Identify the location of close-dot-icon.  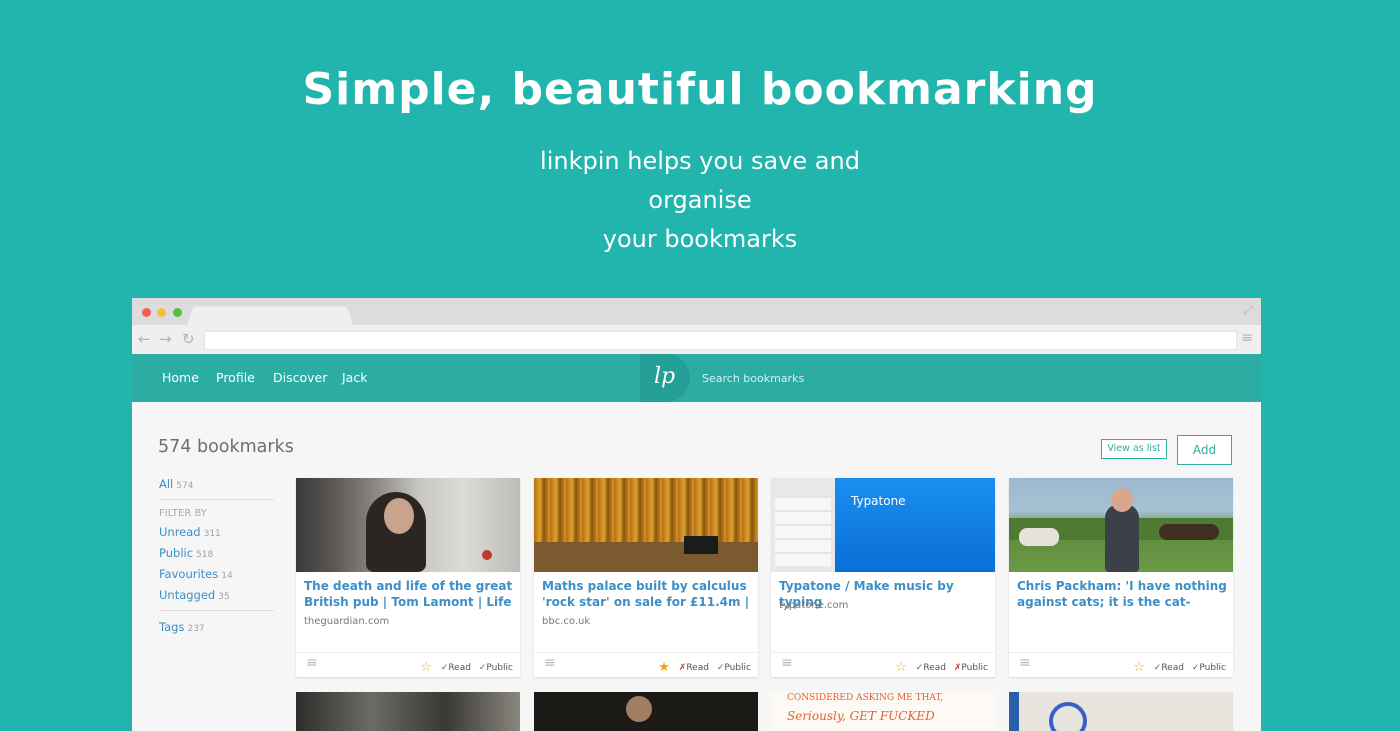
(146, 312).